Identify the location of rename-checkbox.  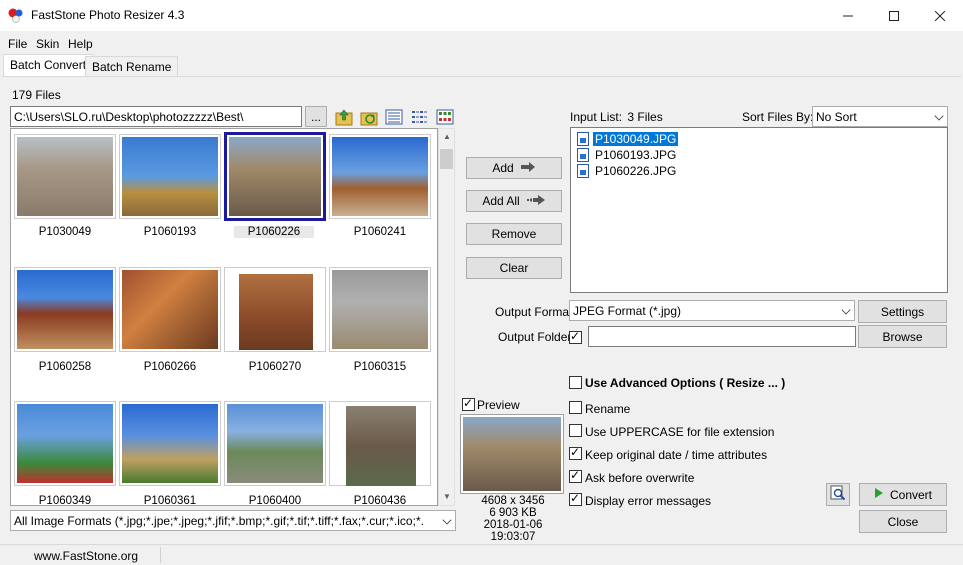
(575, 407).